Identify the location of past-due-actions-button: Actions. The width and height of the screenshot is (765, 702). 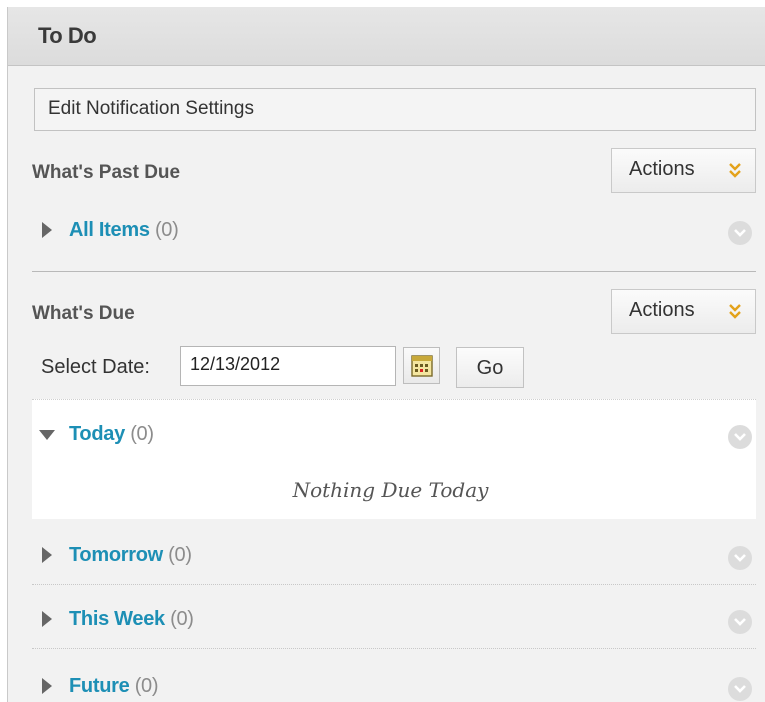
(683, 170).